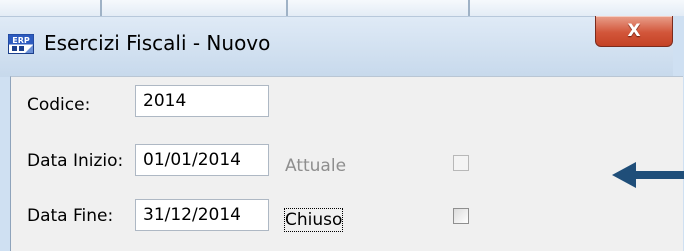  I want to click on window-title: Esercizi Fiscali - Nuovo, so click(157, 43).